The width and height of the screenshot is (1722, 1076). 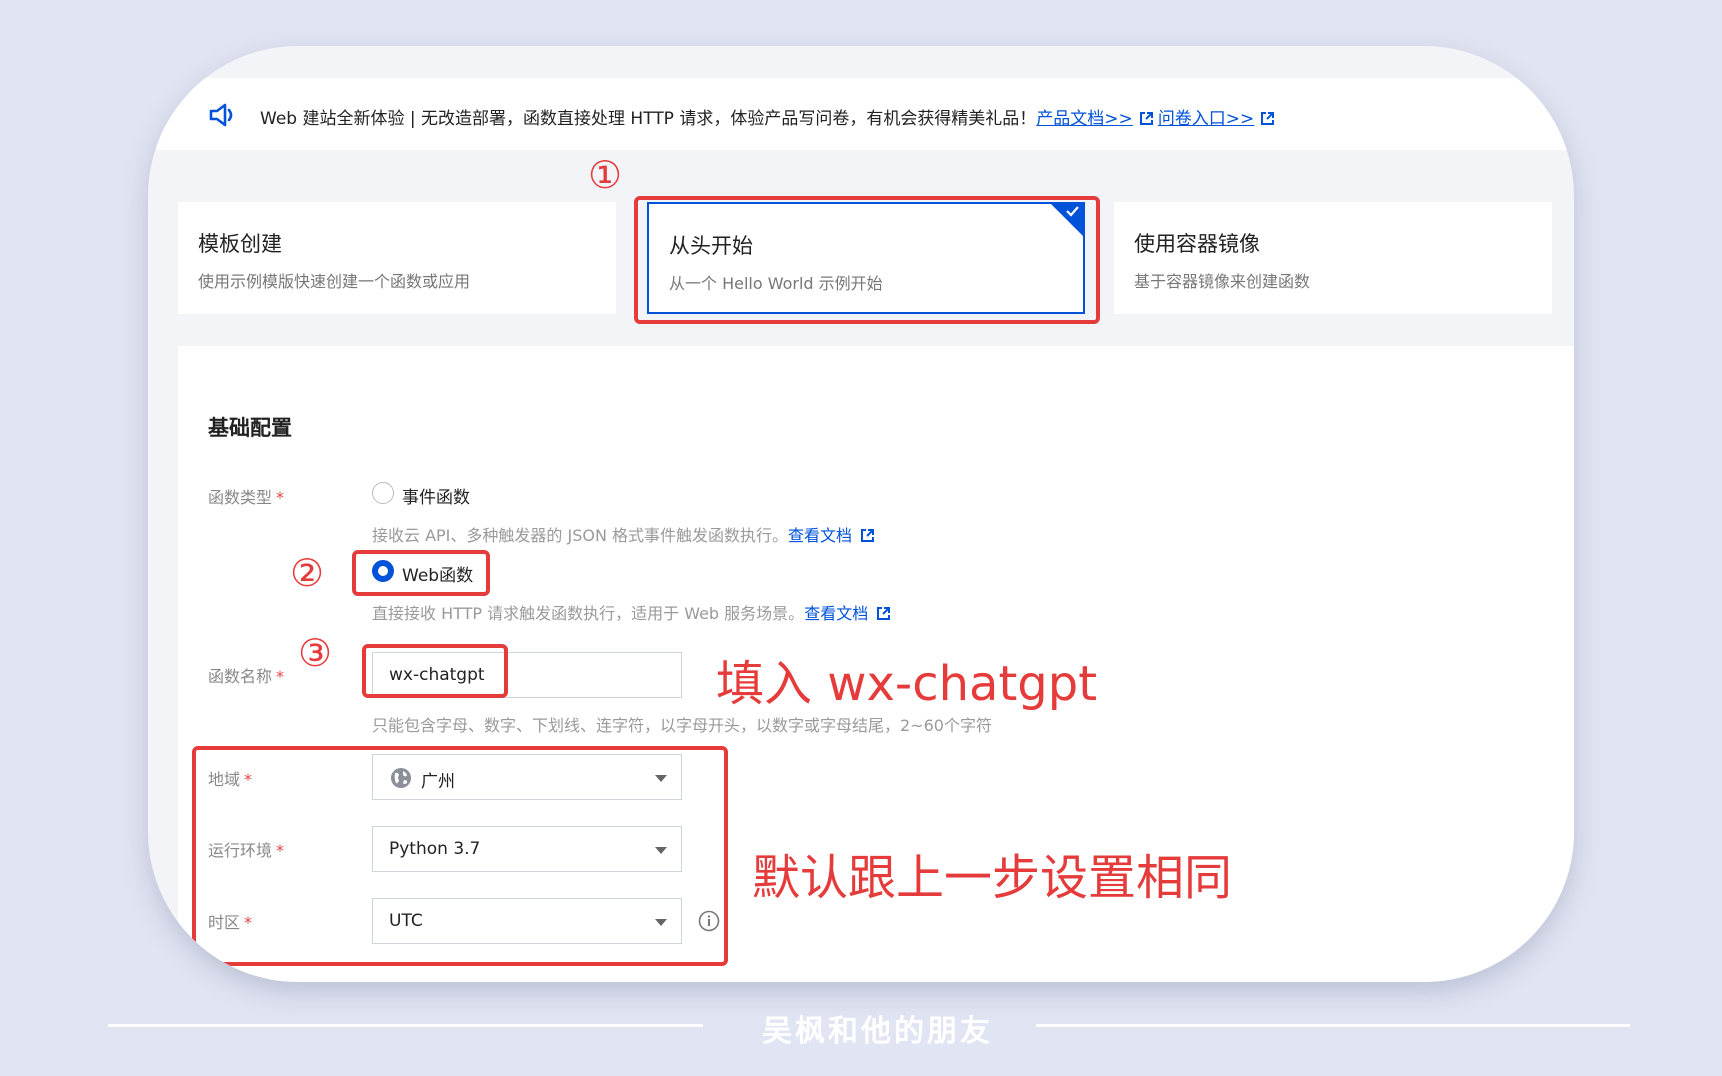 I want to click on annotation-box-defaults, so click(x=460, y=856).